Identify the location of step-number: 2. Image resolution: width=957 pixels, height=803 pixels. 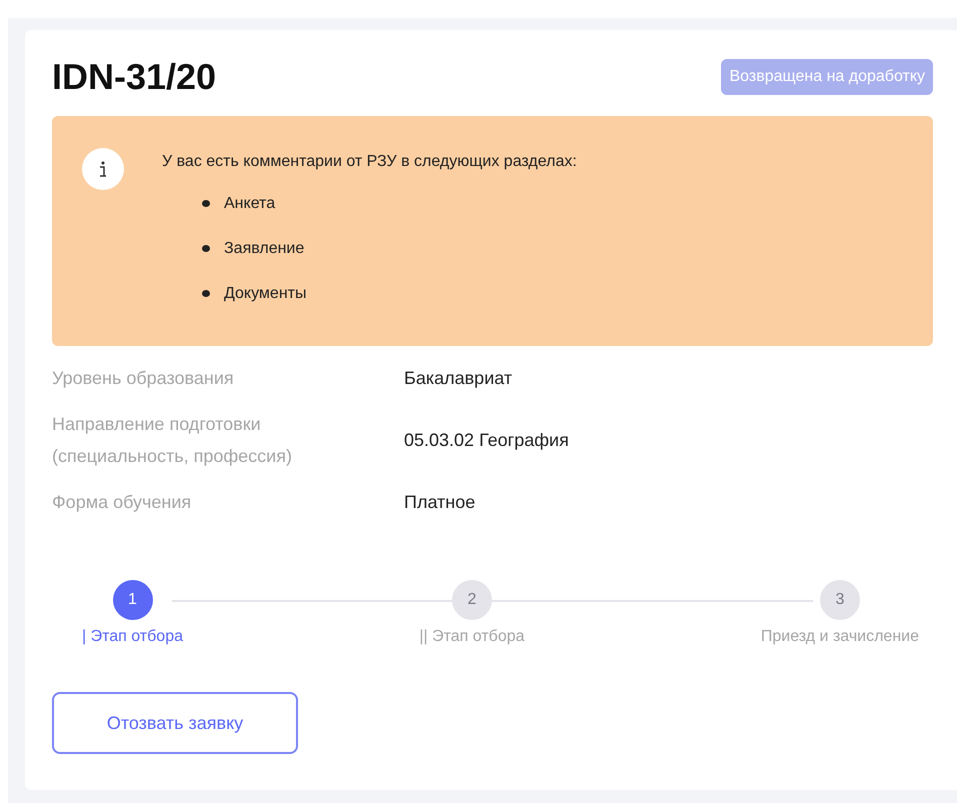
(472, 600).